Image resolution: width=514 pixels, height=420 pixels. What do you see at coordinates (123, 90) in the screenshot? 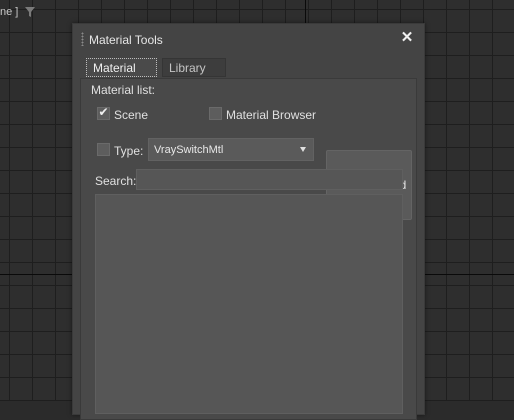
I see `group-title: Material list:` at bounding box center [123, 90].